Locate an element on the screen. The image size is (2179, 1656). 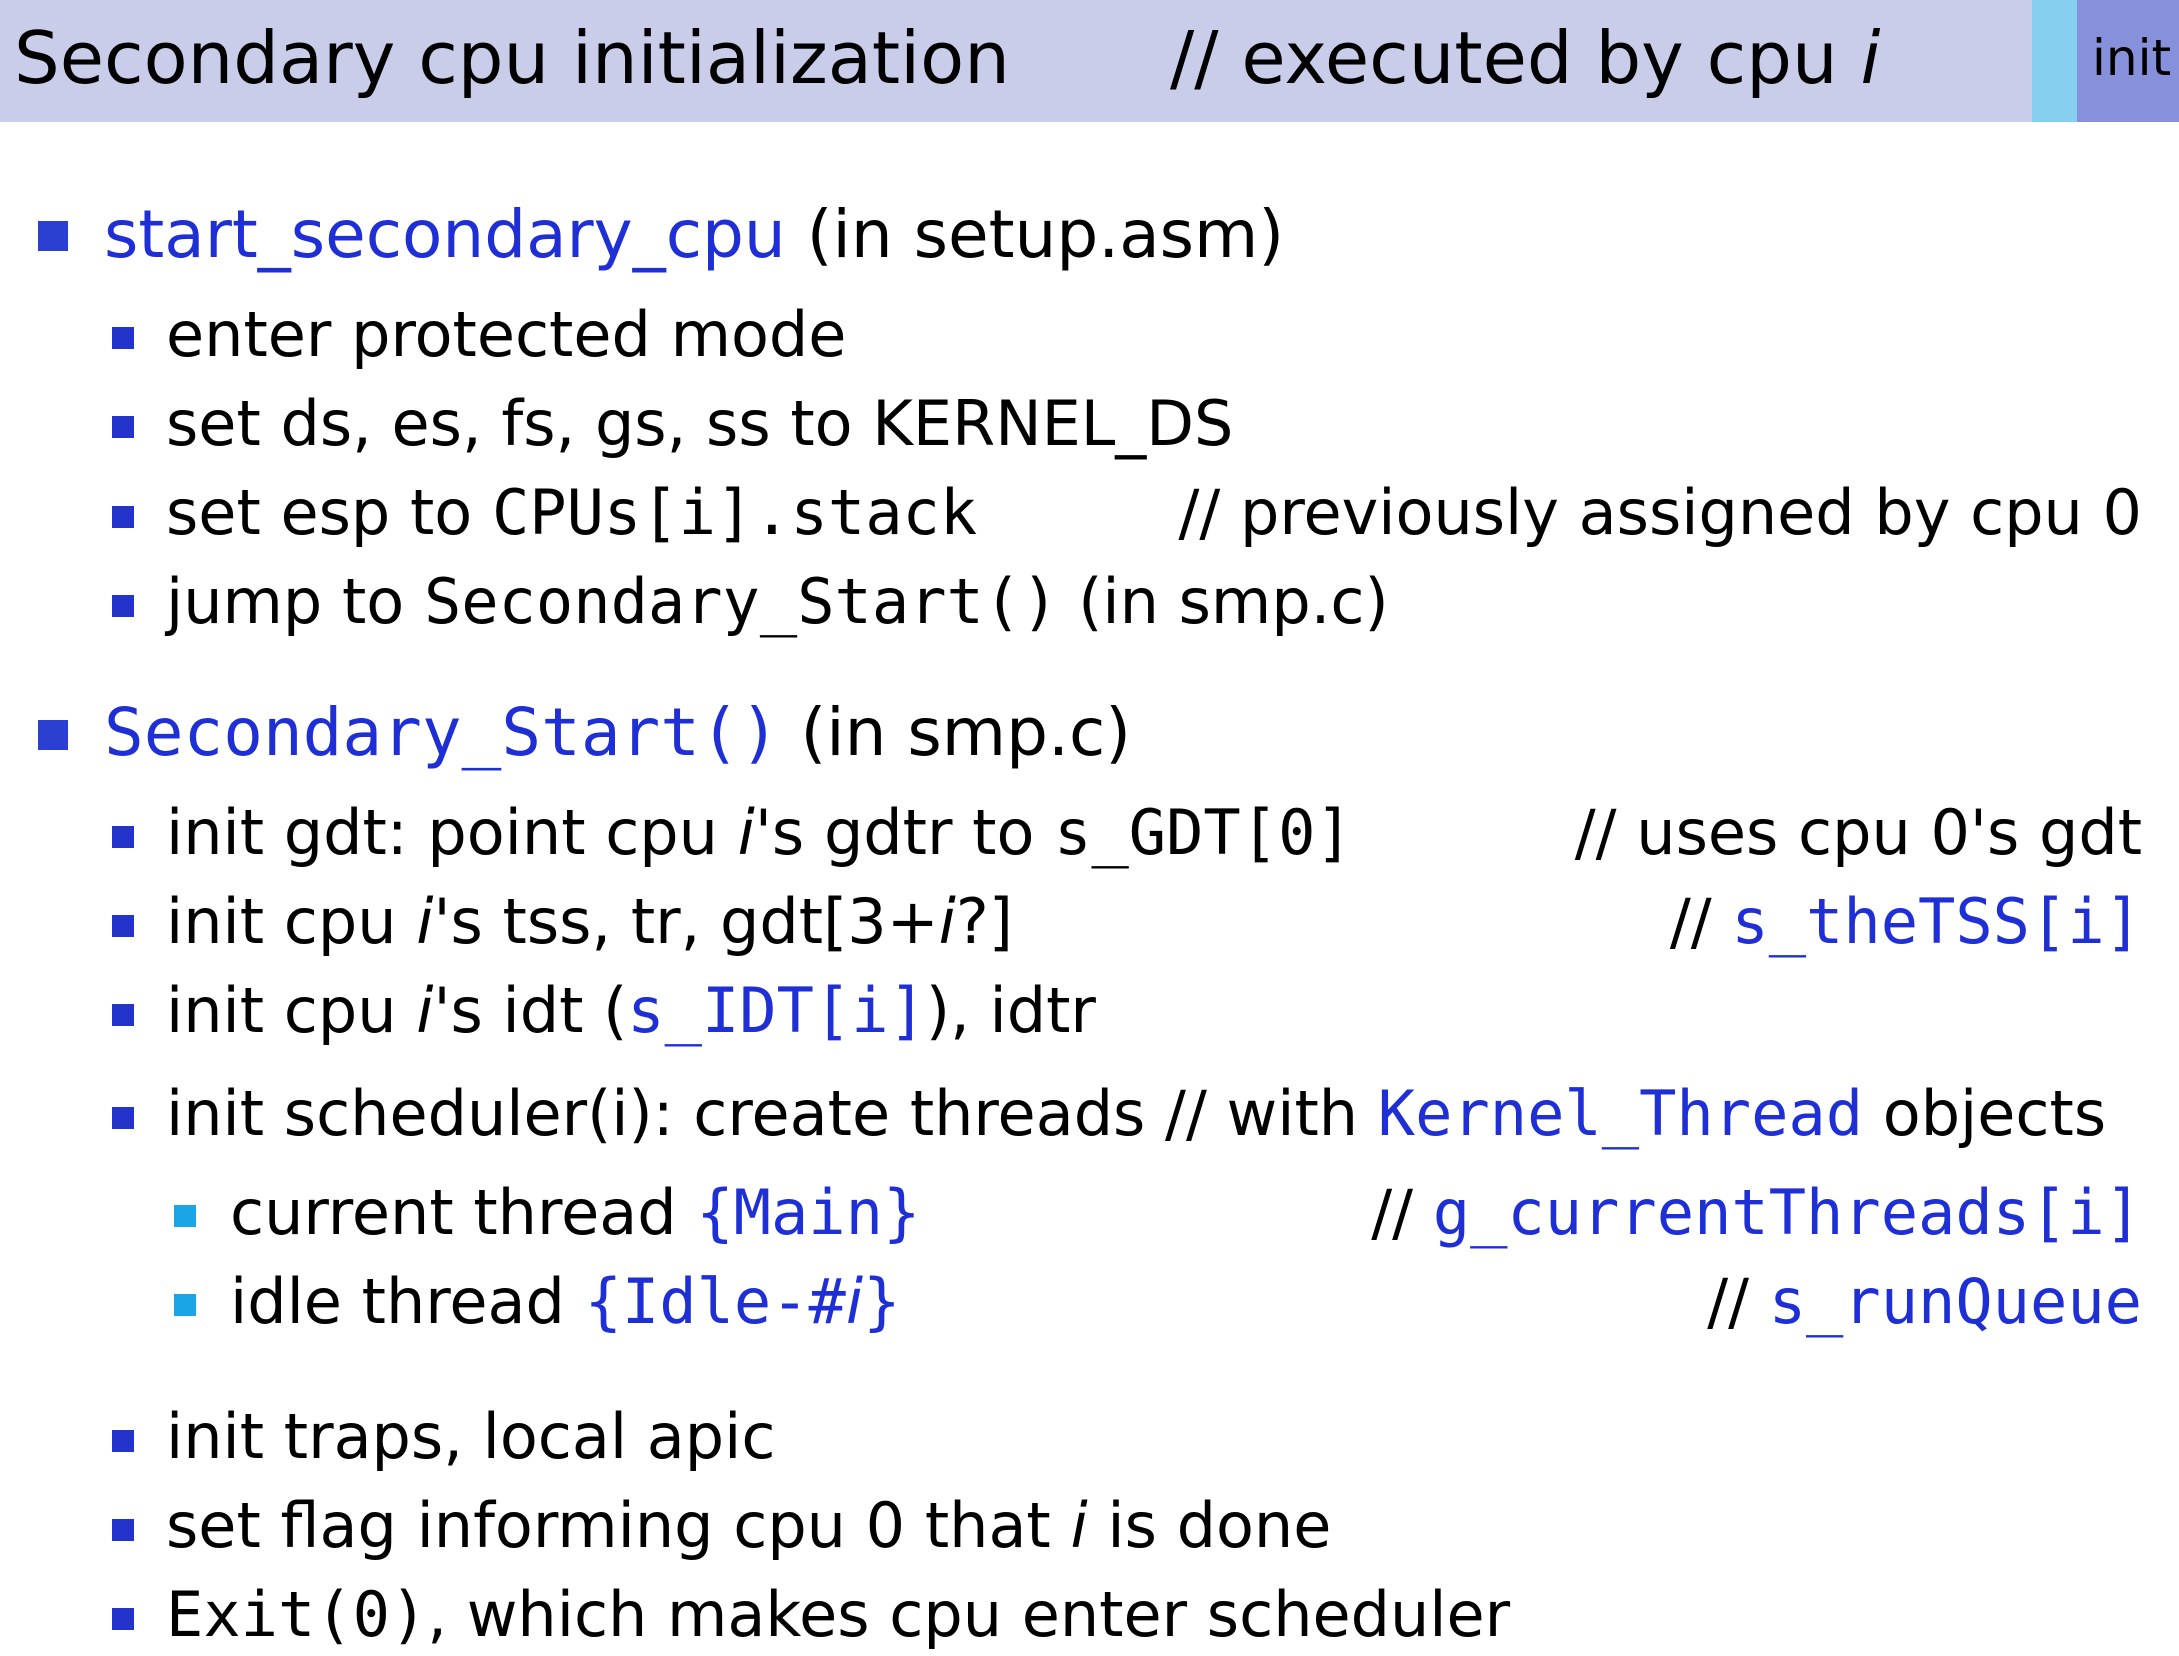
sub-list-item: idle thread {Idle-#i} is located at coordinates (565, 1302).